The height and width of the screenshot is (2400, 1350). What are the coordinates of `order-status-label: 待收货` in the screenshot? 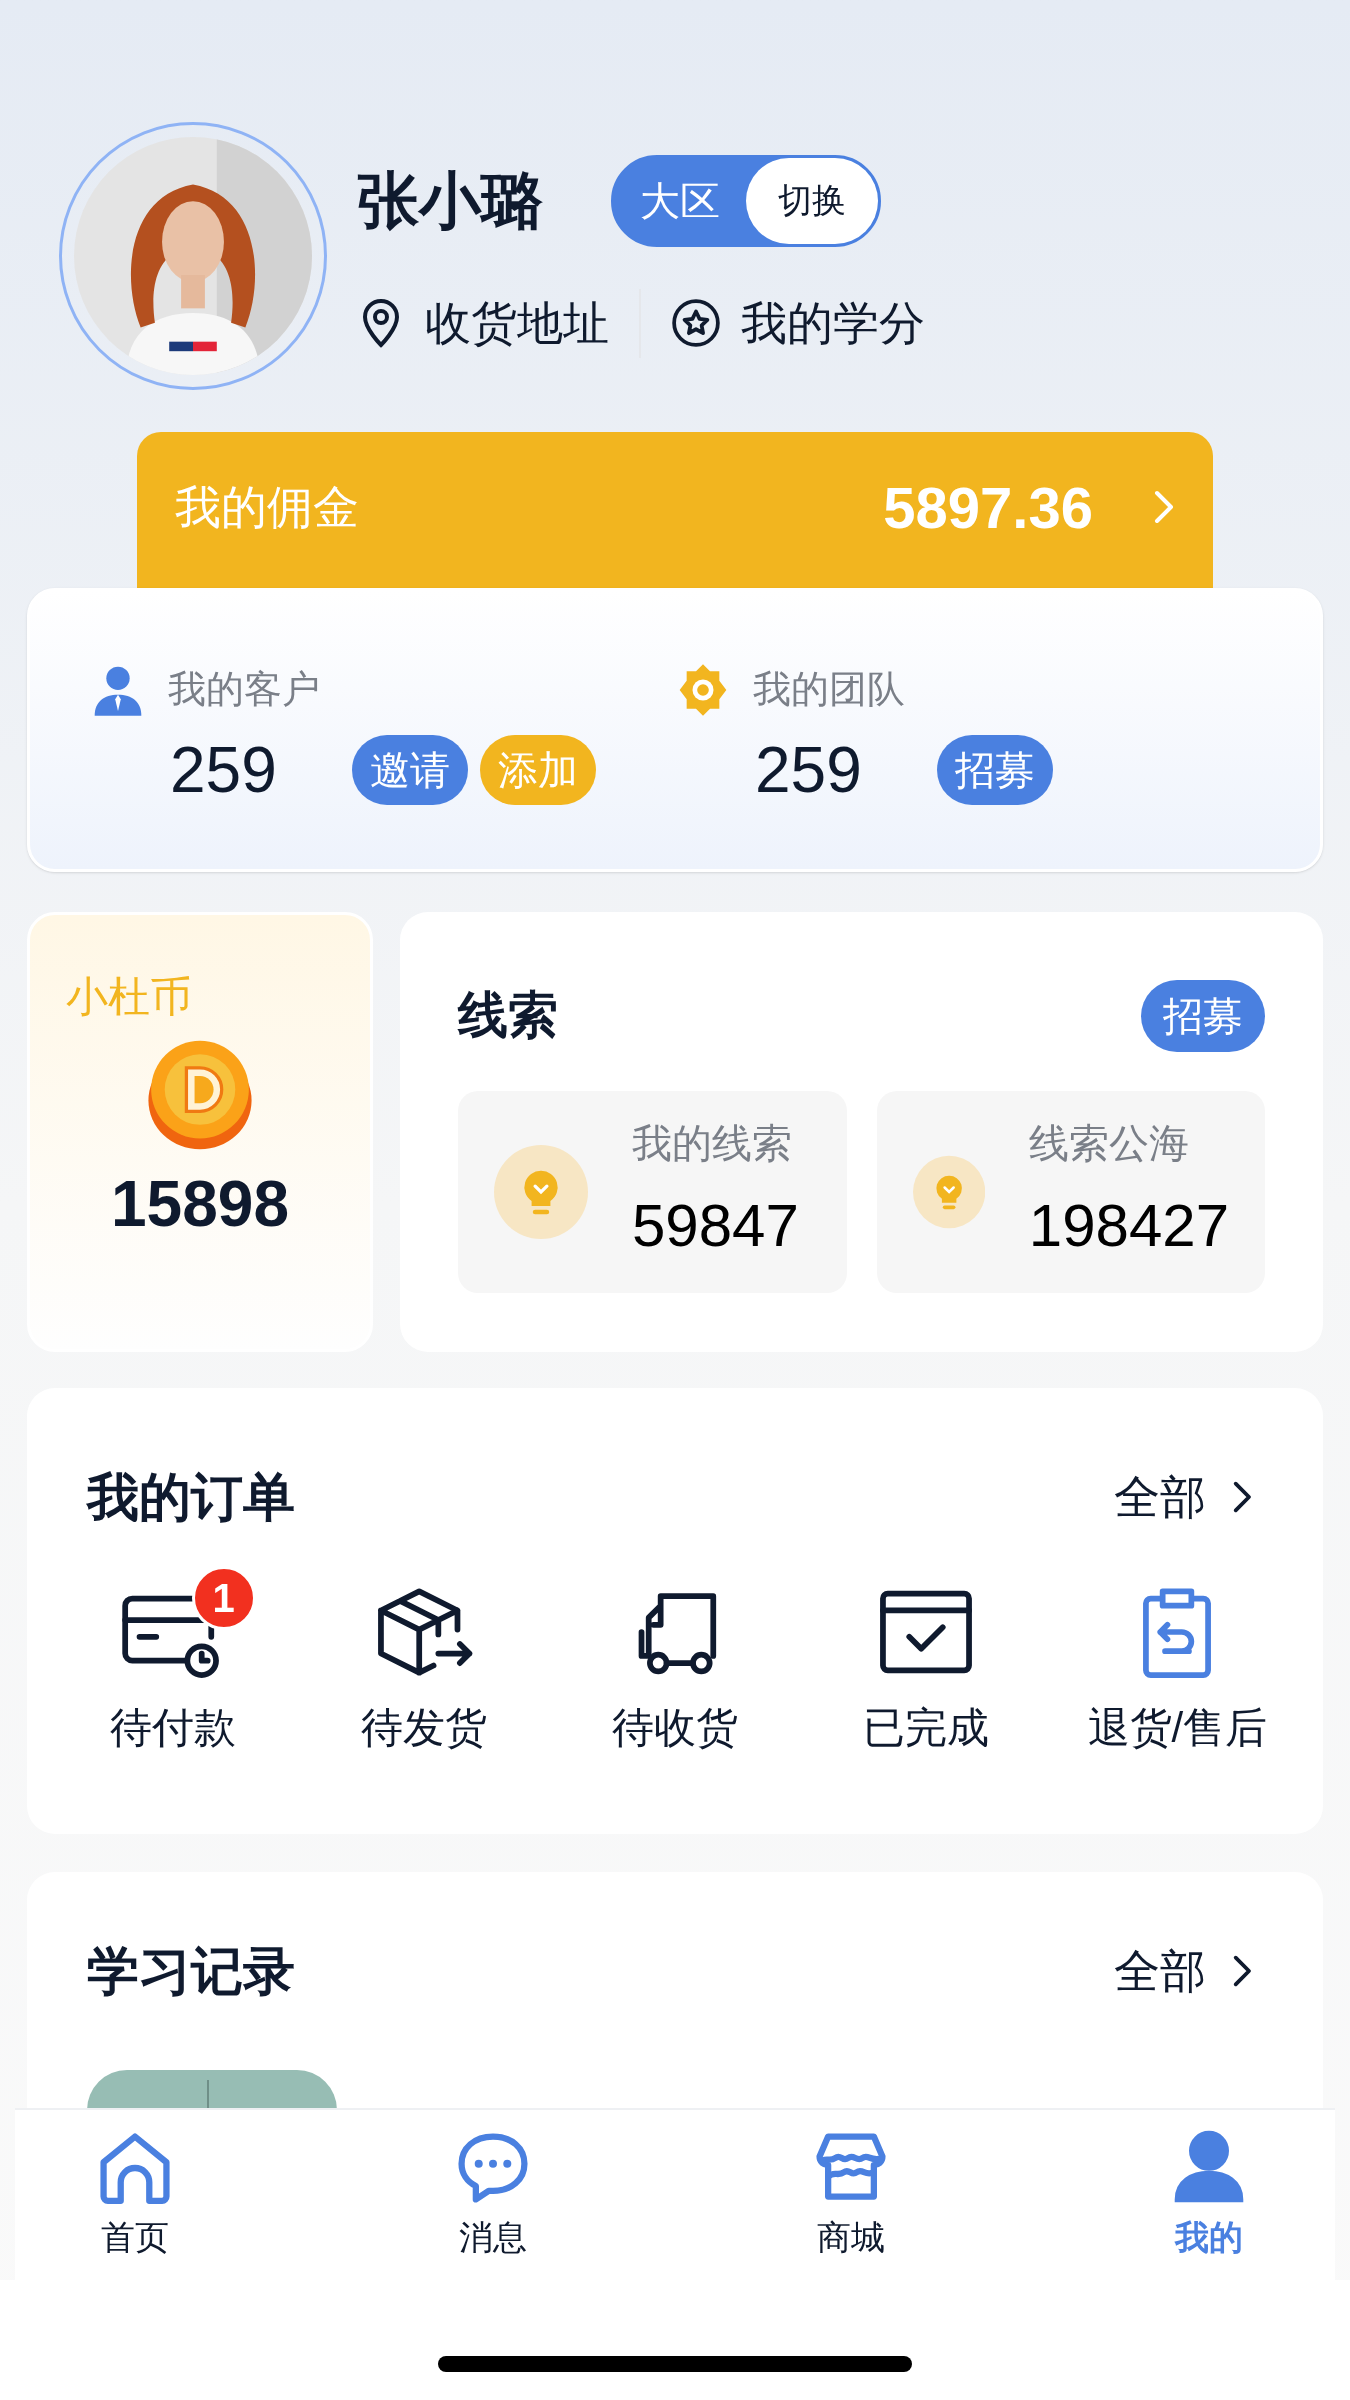 It's located at (675, 1727).